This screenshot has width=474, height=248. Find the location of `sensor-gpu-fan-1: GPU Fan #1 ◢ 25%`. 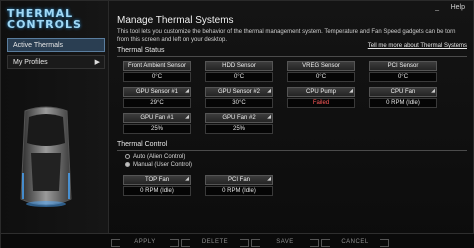

sensor-gpu-fan-1: GPU Fan #1 ◢ 25% is located at coordinates (157, 123).